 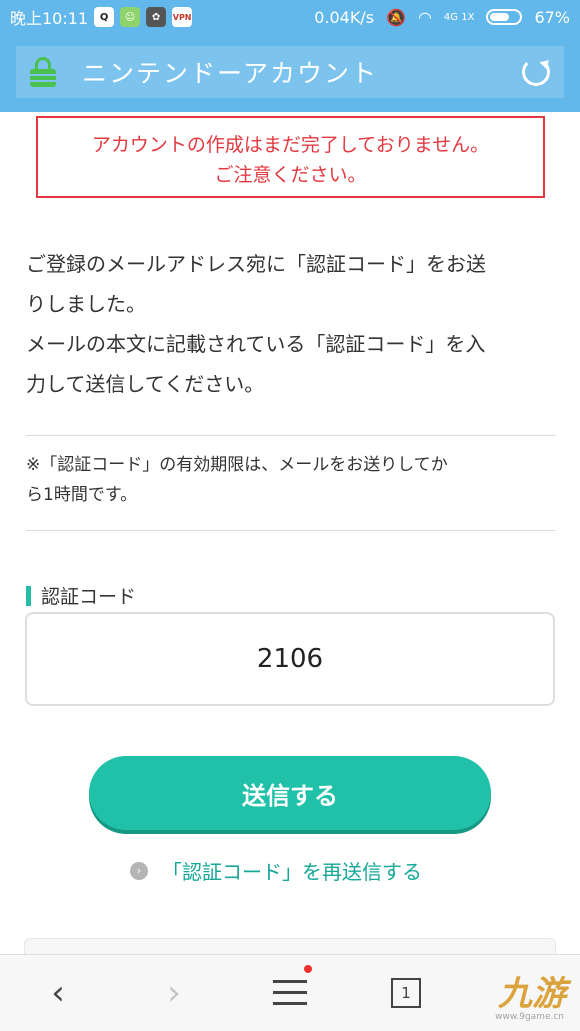 I want to click on battery-icon, so click(x=504, y=17).